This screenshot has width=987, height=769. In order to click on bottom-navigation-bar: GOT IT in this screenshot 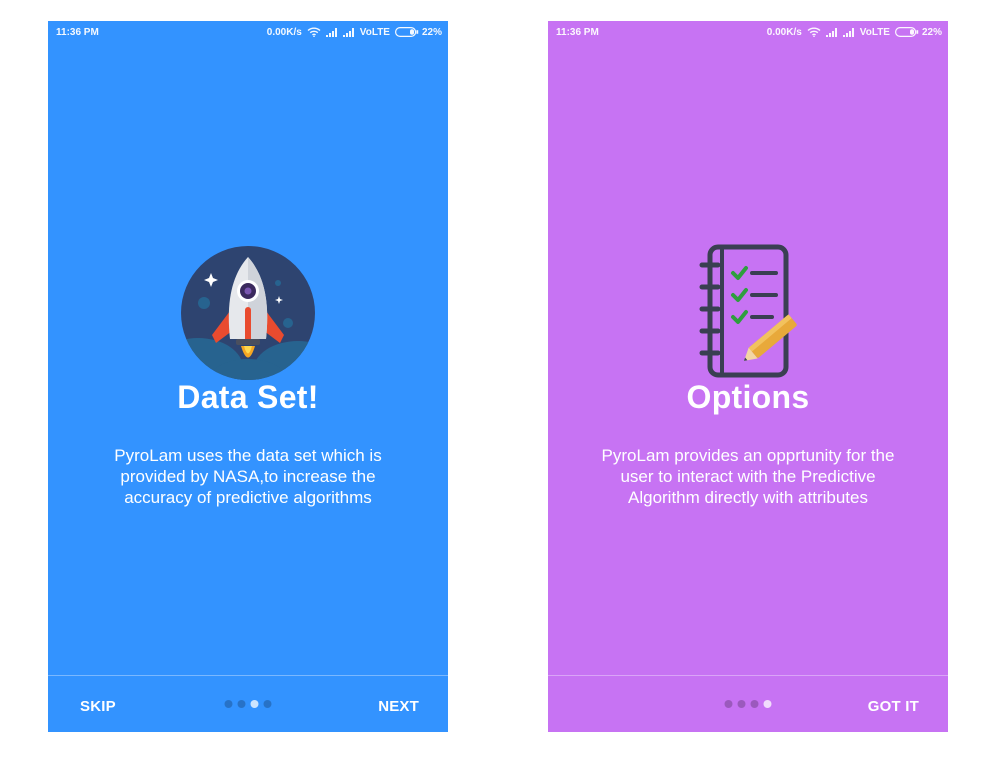, I will do `click(748, 704)`.